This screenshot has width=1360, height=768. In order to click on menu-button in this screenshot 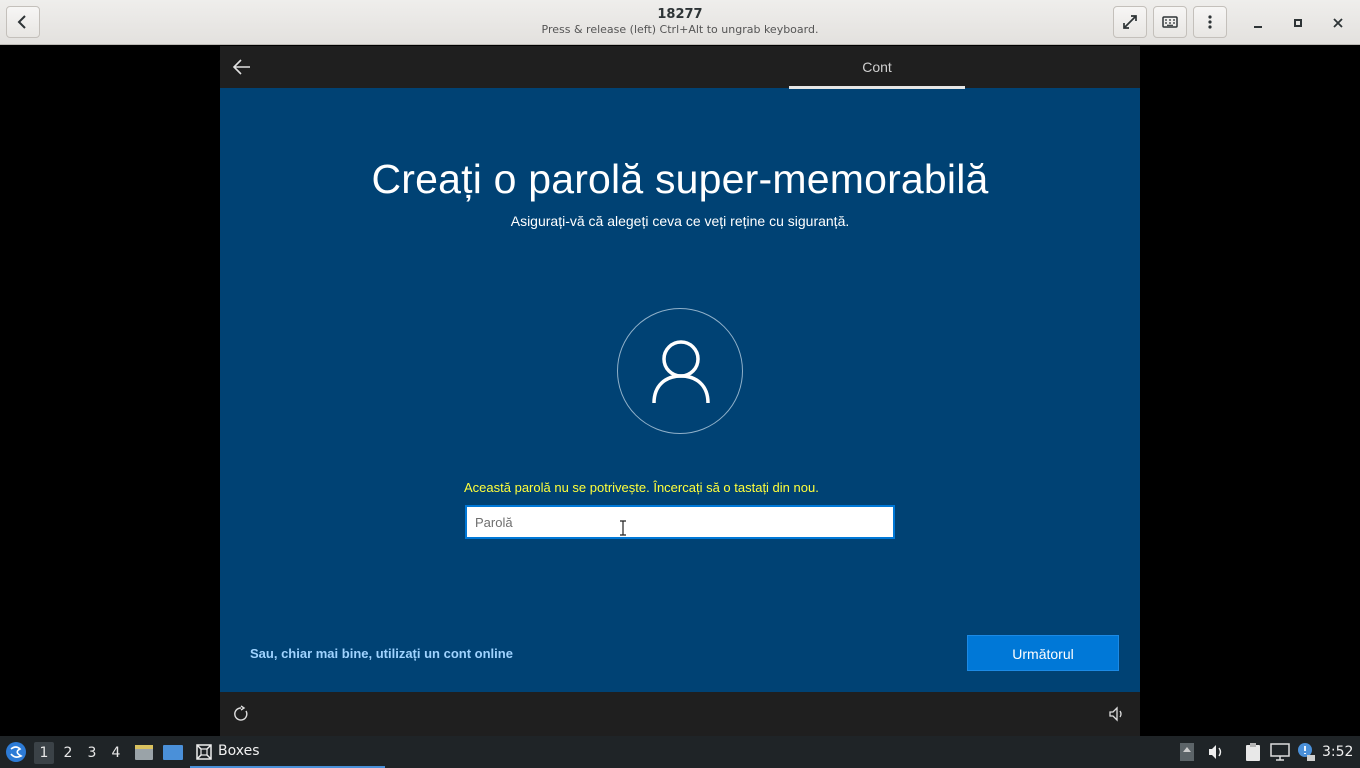, I will do `click(1210, 22)`.